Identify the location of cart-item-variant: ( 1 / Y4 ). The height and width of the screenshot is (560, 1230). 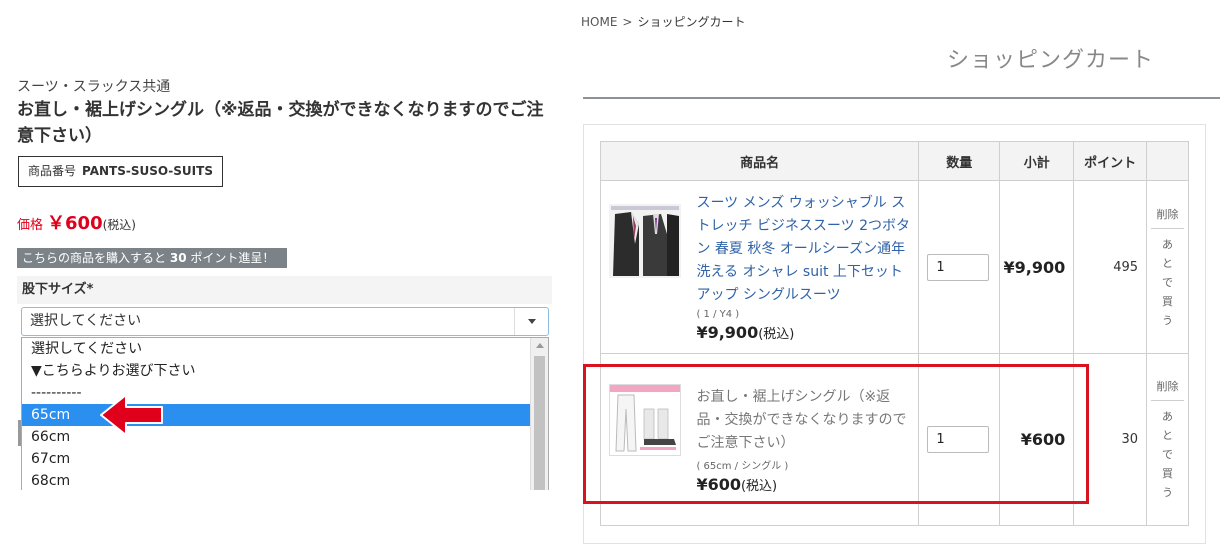
(718, 314).